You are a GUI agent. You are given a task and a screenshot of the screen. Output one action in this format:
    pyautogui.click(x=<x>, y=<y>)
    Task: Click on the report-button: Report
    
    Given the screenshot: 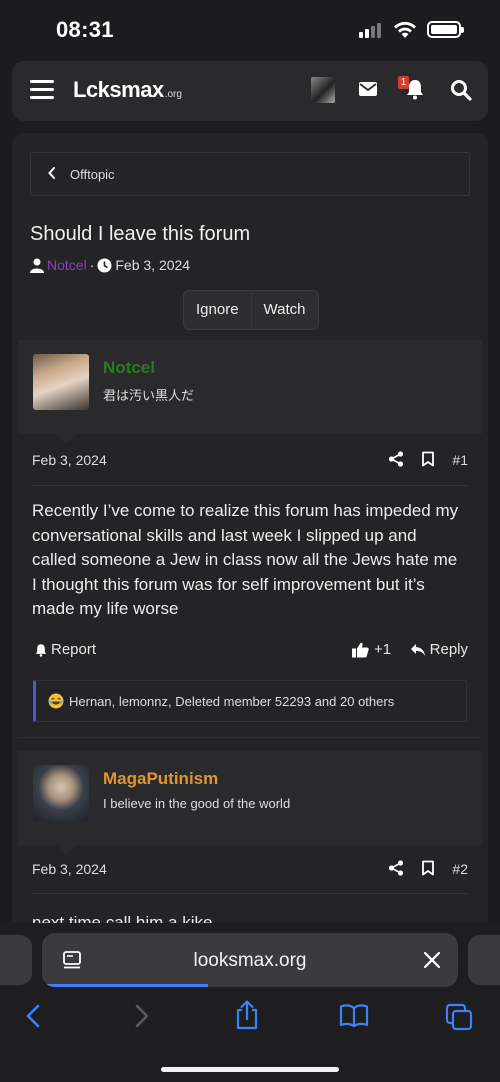 What is the action you would take?
    pyautogui.click(x=65, y=649)
    